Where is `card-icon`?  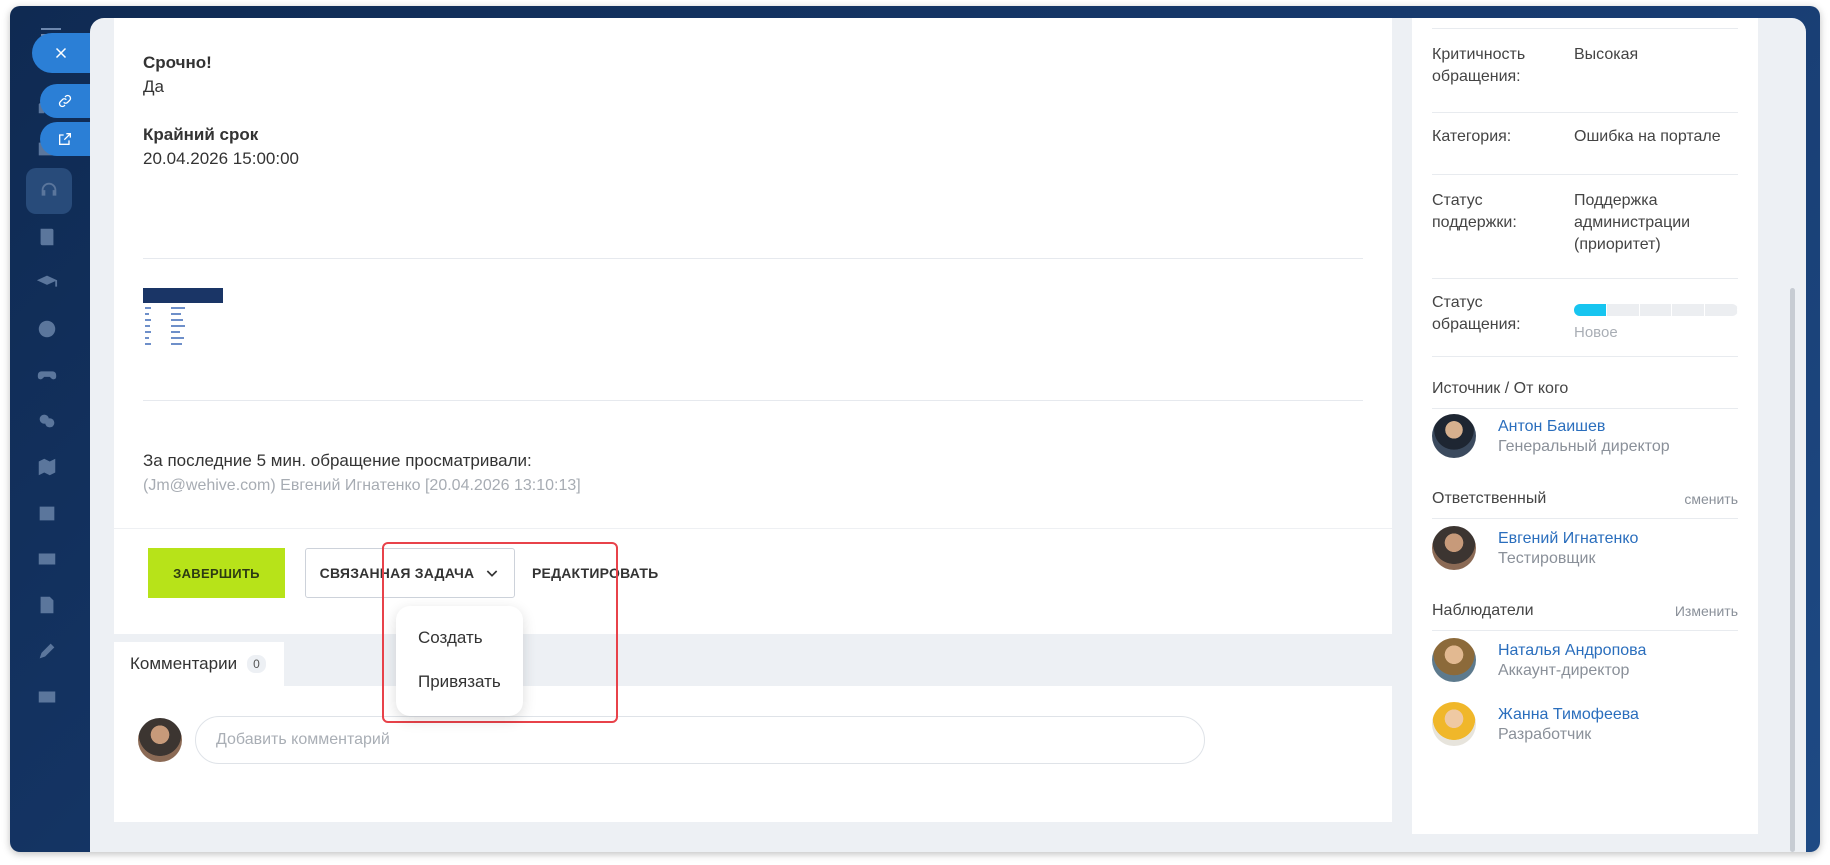 card-icon is located at coordinates (47, 559).